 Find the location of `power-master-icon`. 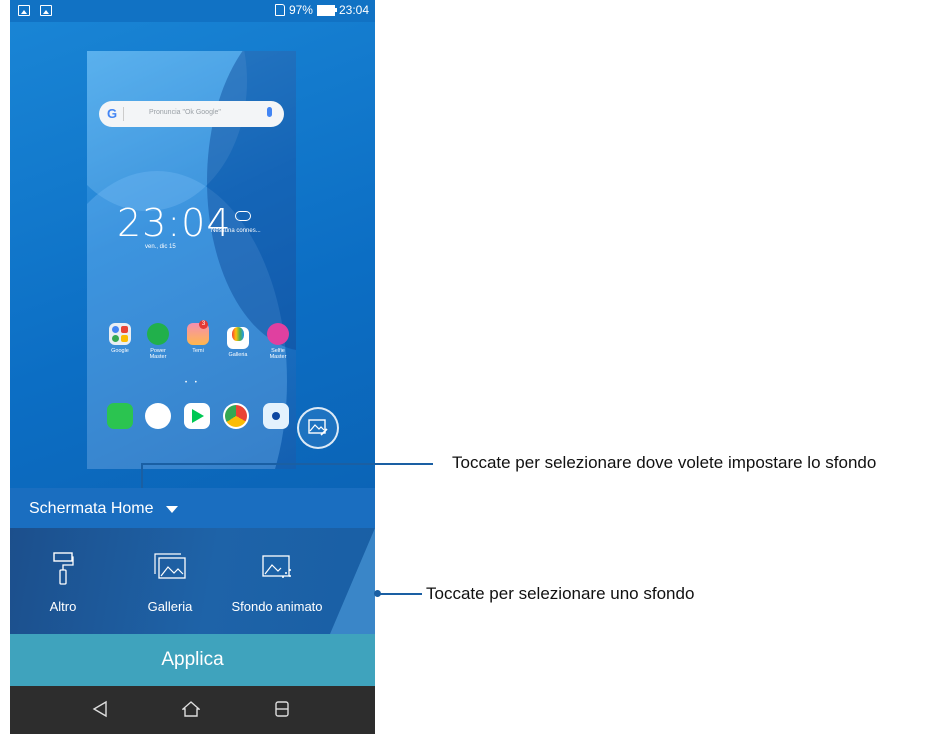

power-master-icon is located at coordinates (158, 334).